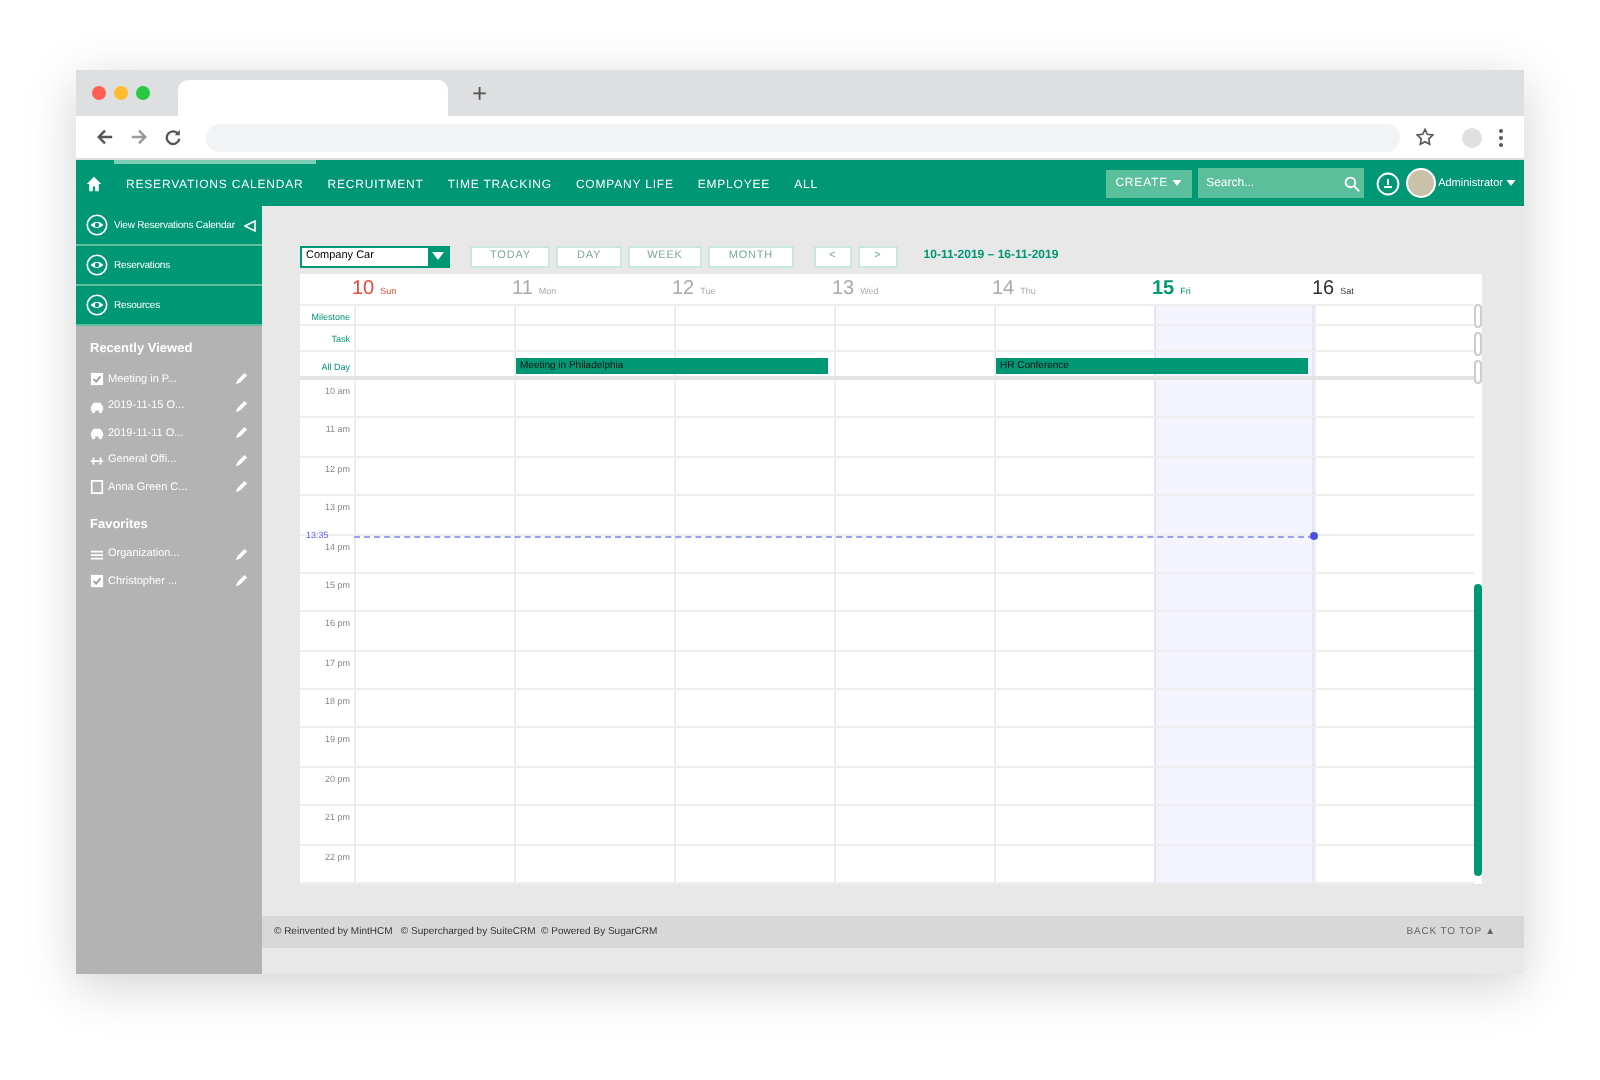 This screenshot has height=1080, width=1600. I want to click on star-icon, so click(1425, 137).